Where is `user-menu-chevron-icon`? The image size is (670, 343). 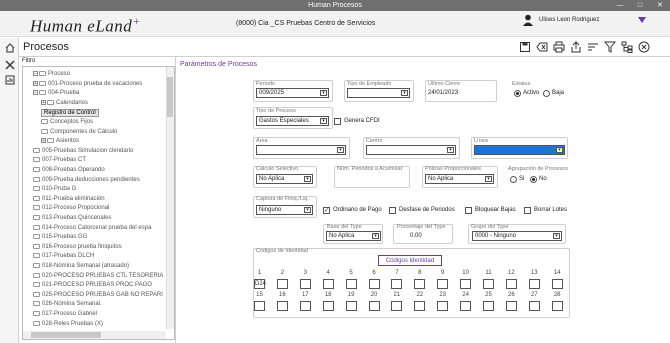 user-menu-chevron-icon is located at coordinates (642, 20).